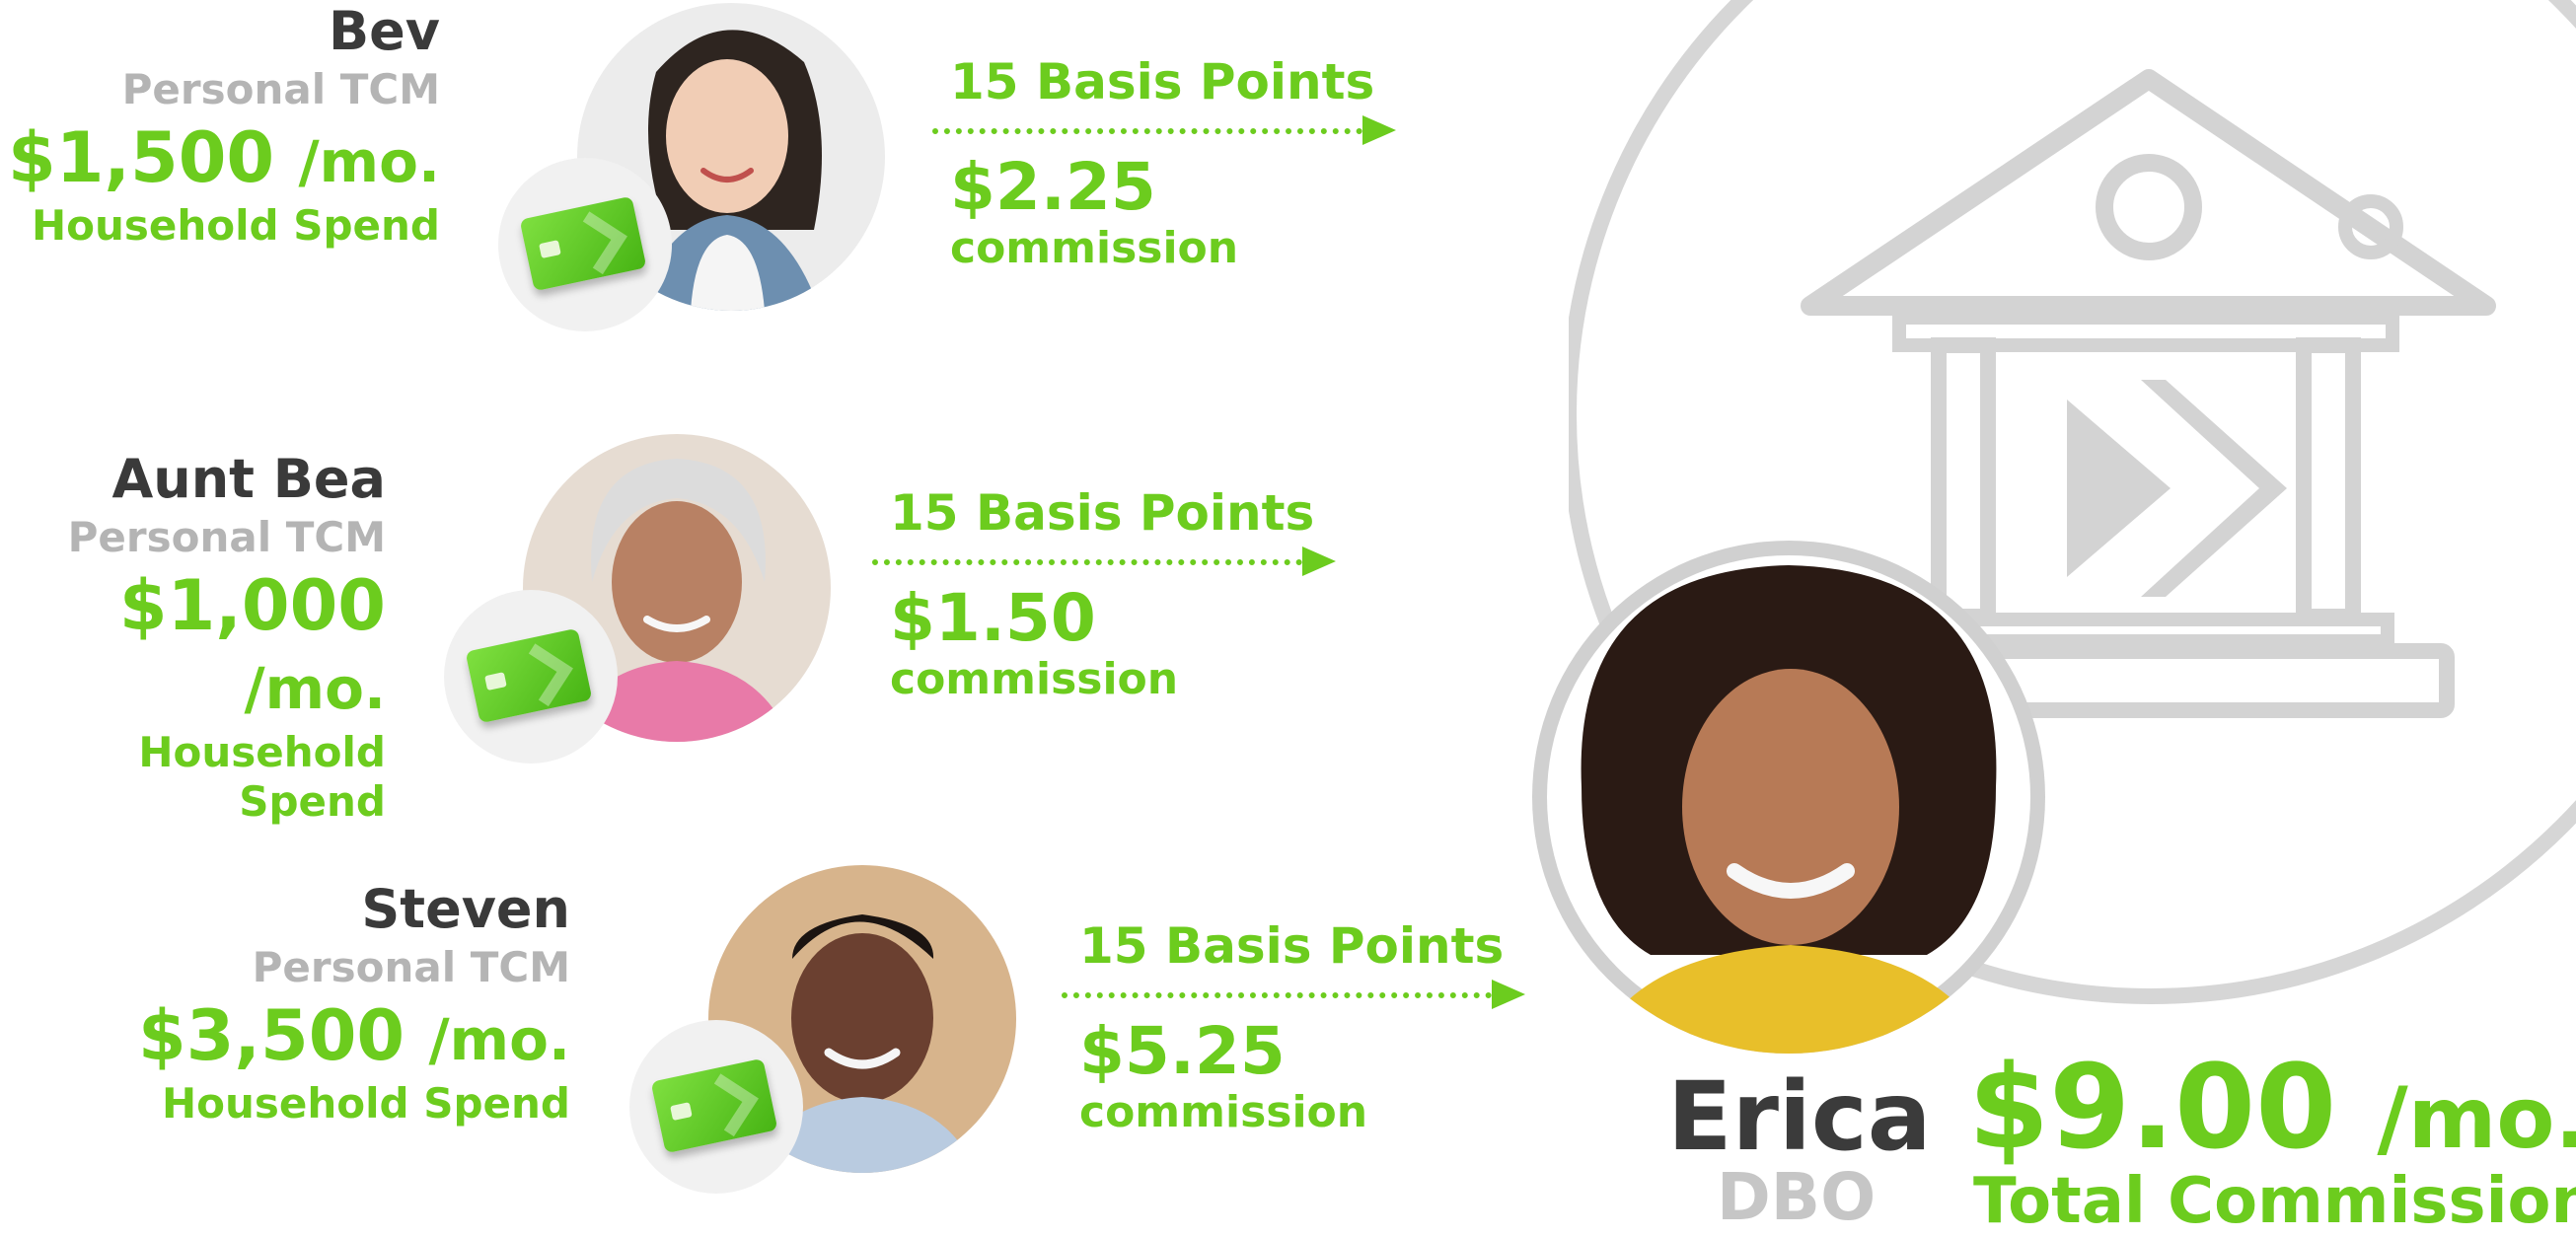 The width and height of the screenshot is (2576, 1238). What do you see at coordinates (1293, 1027) in the screenshot?
I see `commission-steven: 15 Basis Points $5.25 commission` at bounding box center [1293, 1027].